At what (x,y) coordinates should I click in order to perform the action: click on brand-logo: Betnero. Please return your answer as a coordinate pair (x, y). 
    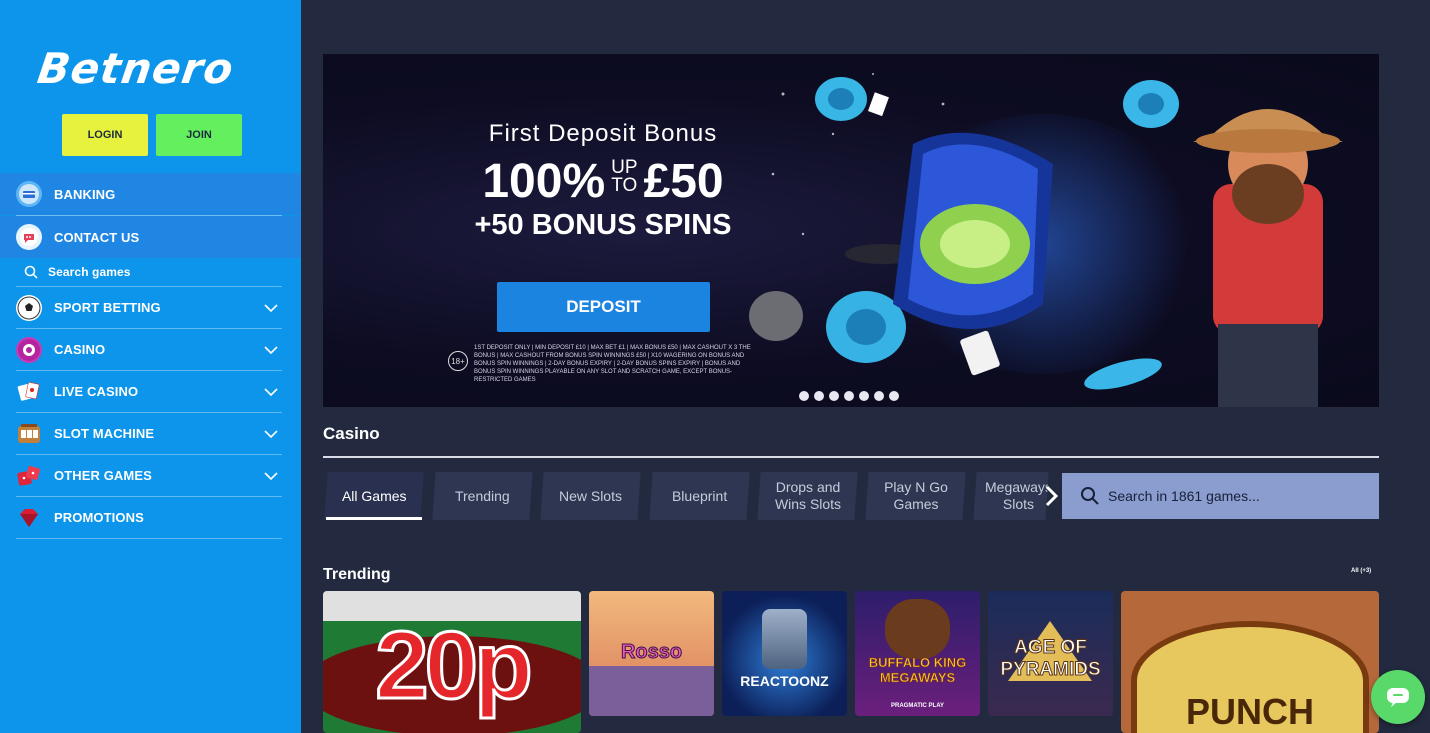
    Looking at the image, I should click on (148, 68).